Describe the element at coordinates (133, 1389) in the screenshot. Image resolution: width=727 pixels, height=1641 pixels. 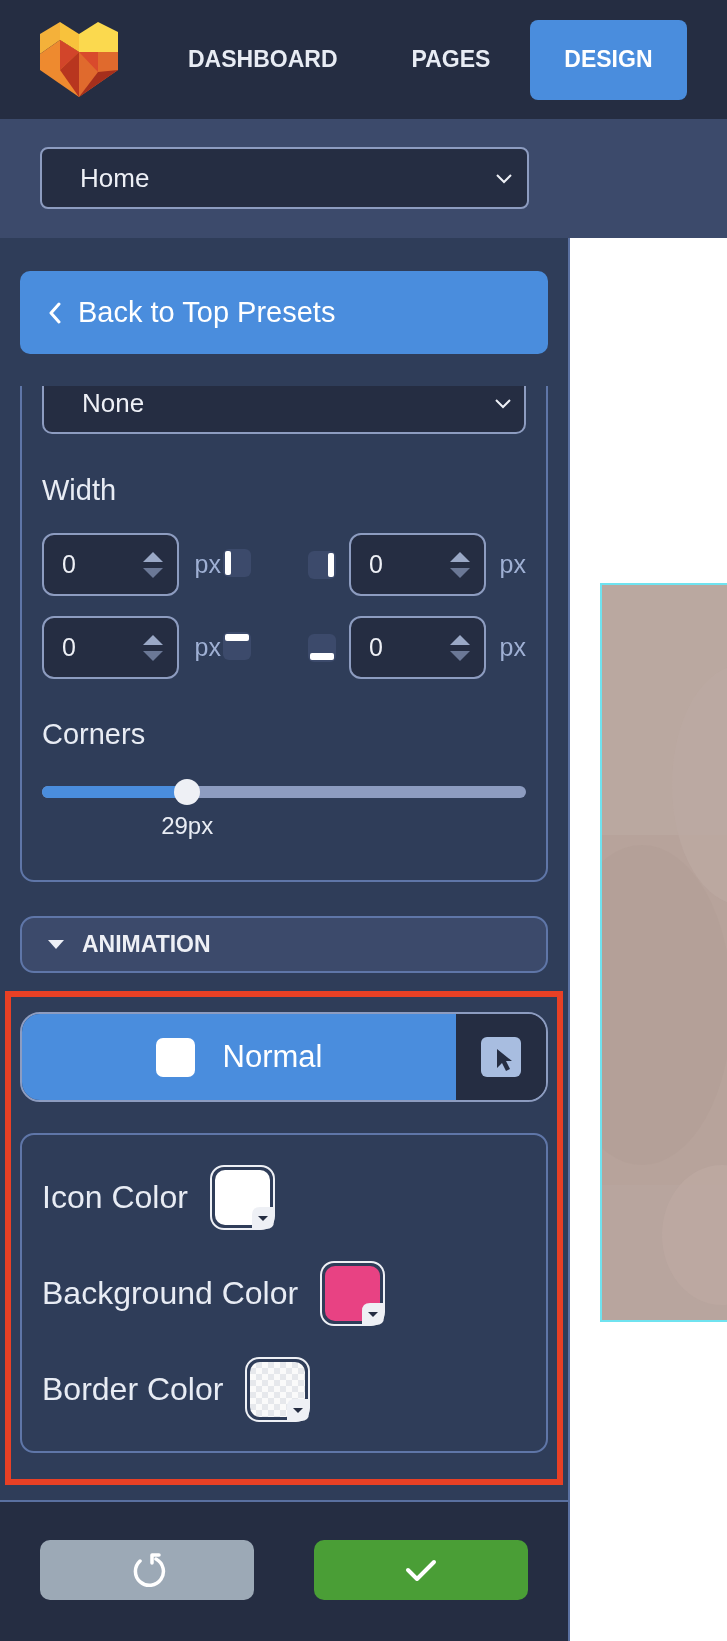
I see `color-label: Border Color` at that location.